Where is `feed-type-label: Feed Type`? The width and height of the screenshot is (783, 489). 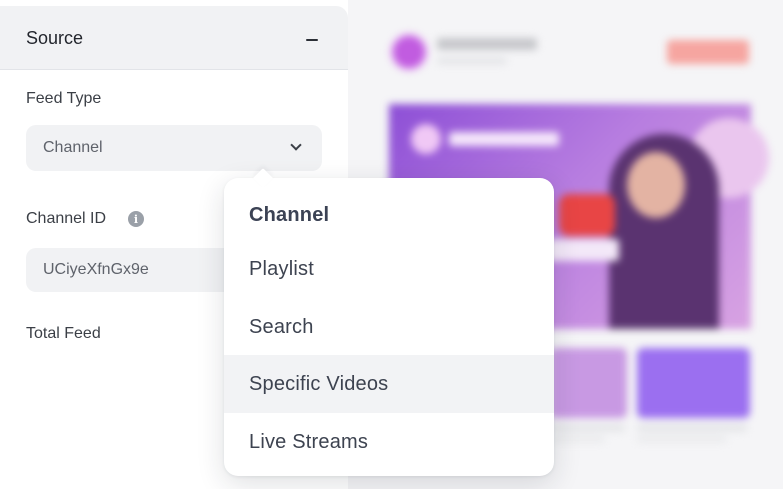
feed-type-label: Feed Type is located at coordinates (64, 98).